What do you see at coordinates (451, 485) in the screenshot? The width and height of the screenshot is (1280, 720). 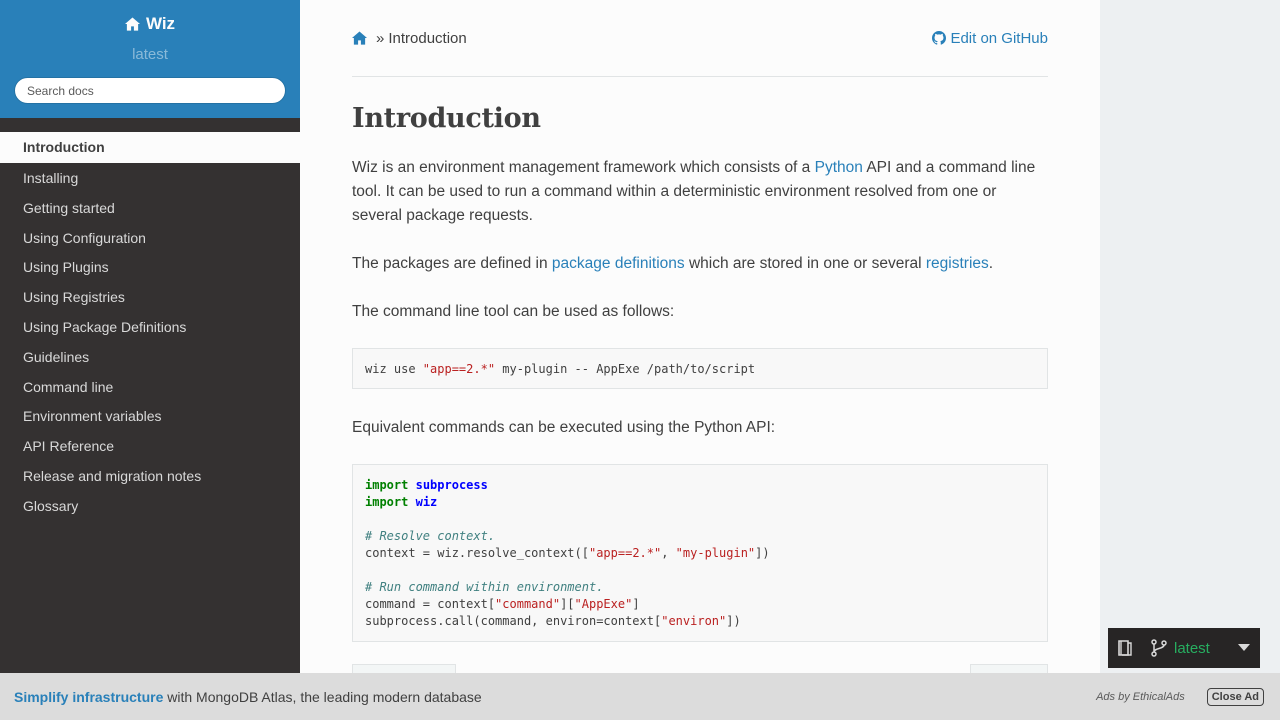 I see `code-module: subprocess` at bounding box center [451, 485].